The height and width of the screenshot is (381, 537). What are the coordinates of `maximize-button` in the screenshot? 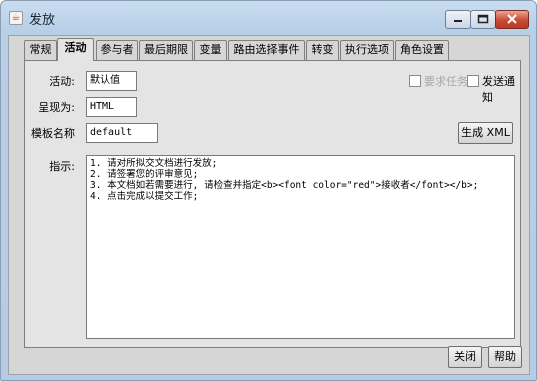 It's located at (483, 19).